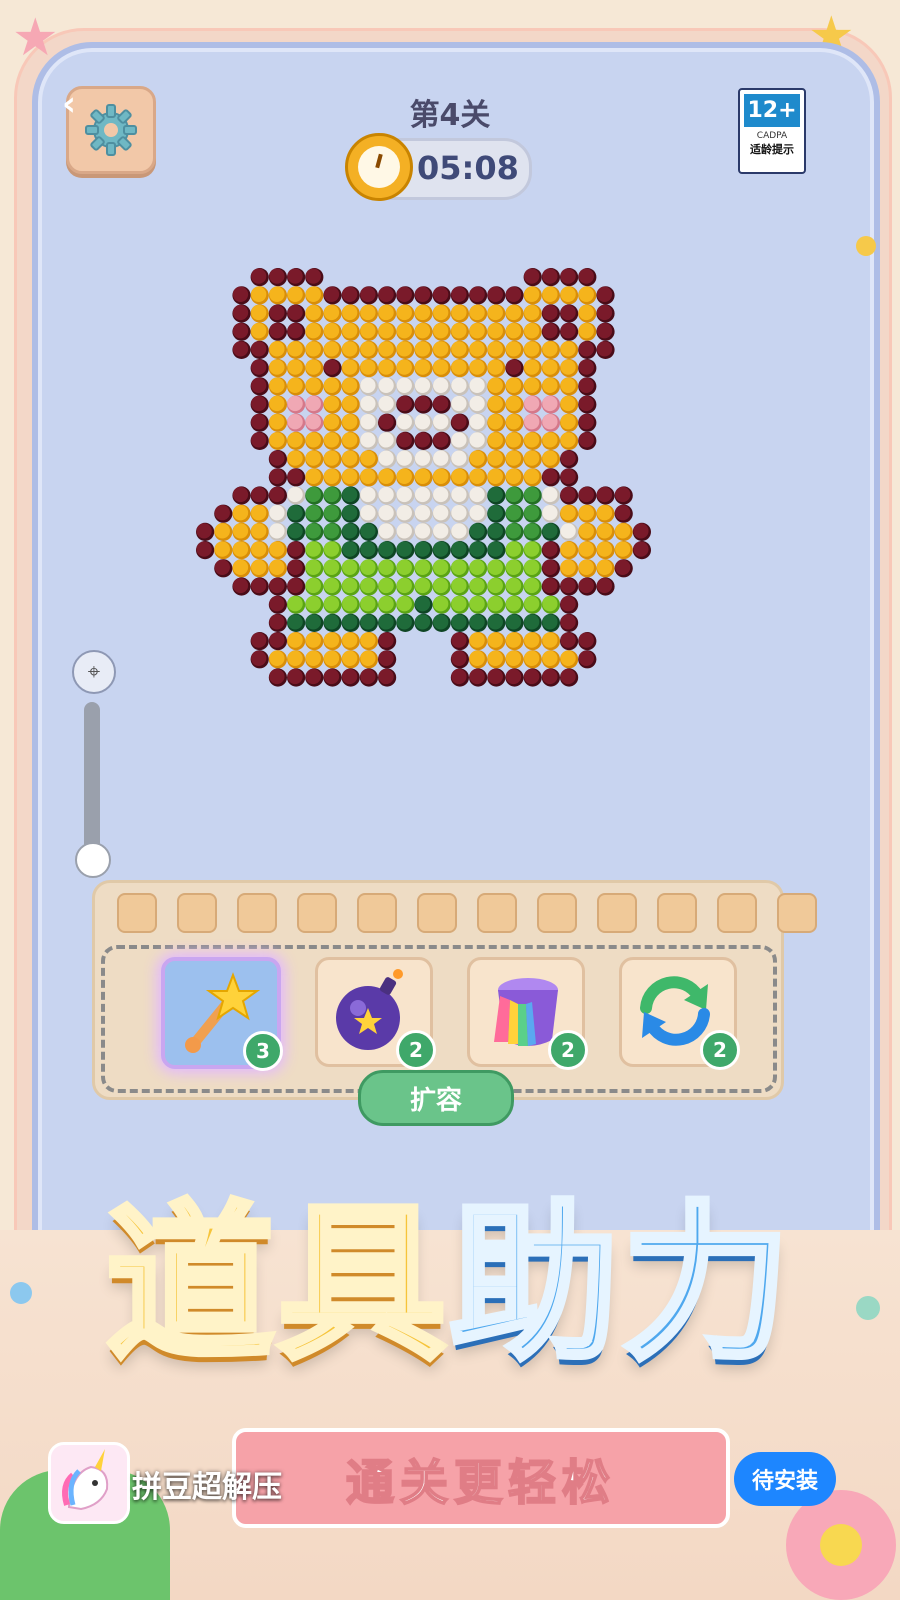 Image resolution: width=900 pixels, height=1600 pixels. Describe the element at coordinates (92, 782) in the screenshot. I see `zoom-track` at that location.